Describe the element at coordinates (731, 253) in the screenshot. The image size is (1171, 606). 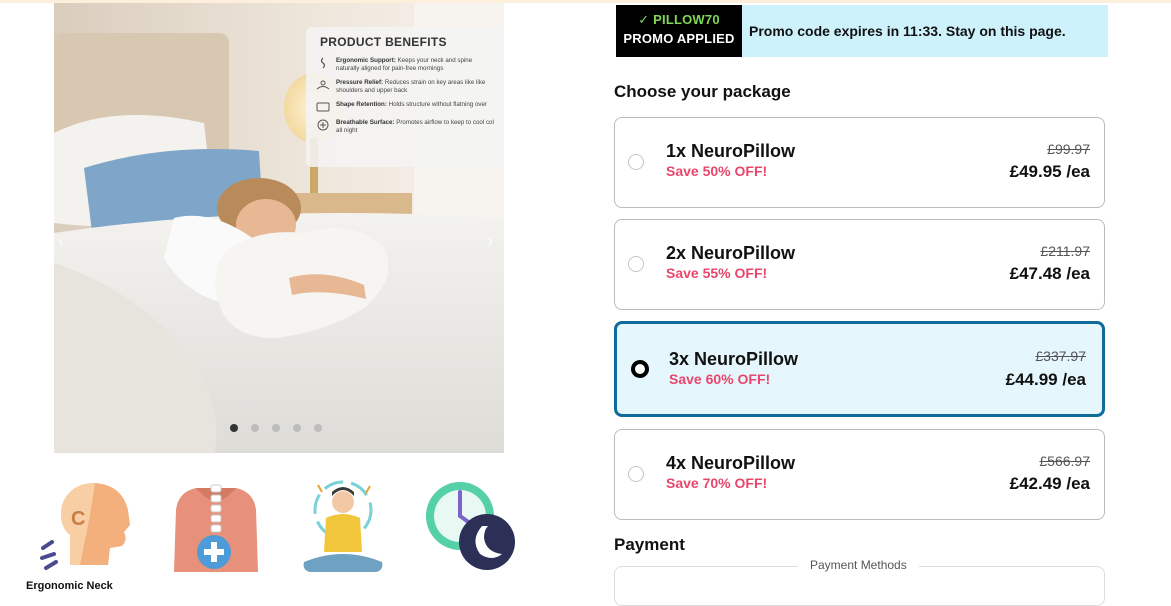
I see `package-name: 2x NeuroPillow` at that location.